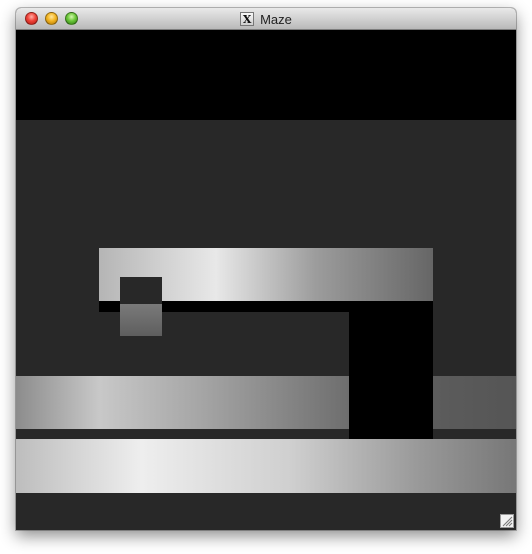 This screenshot has width=532, height=554. I want to click on middle-wall-right, so click(474, 402).